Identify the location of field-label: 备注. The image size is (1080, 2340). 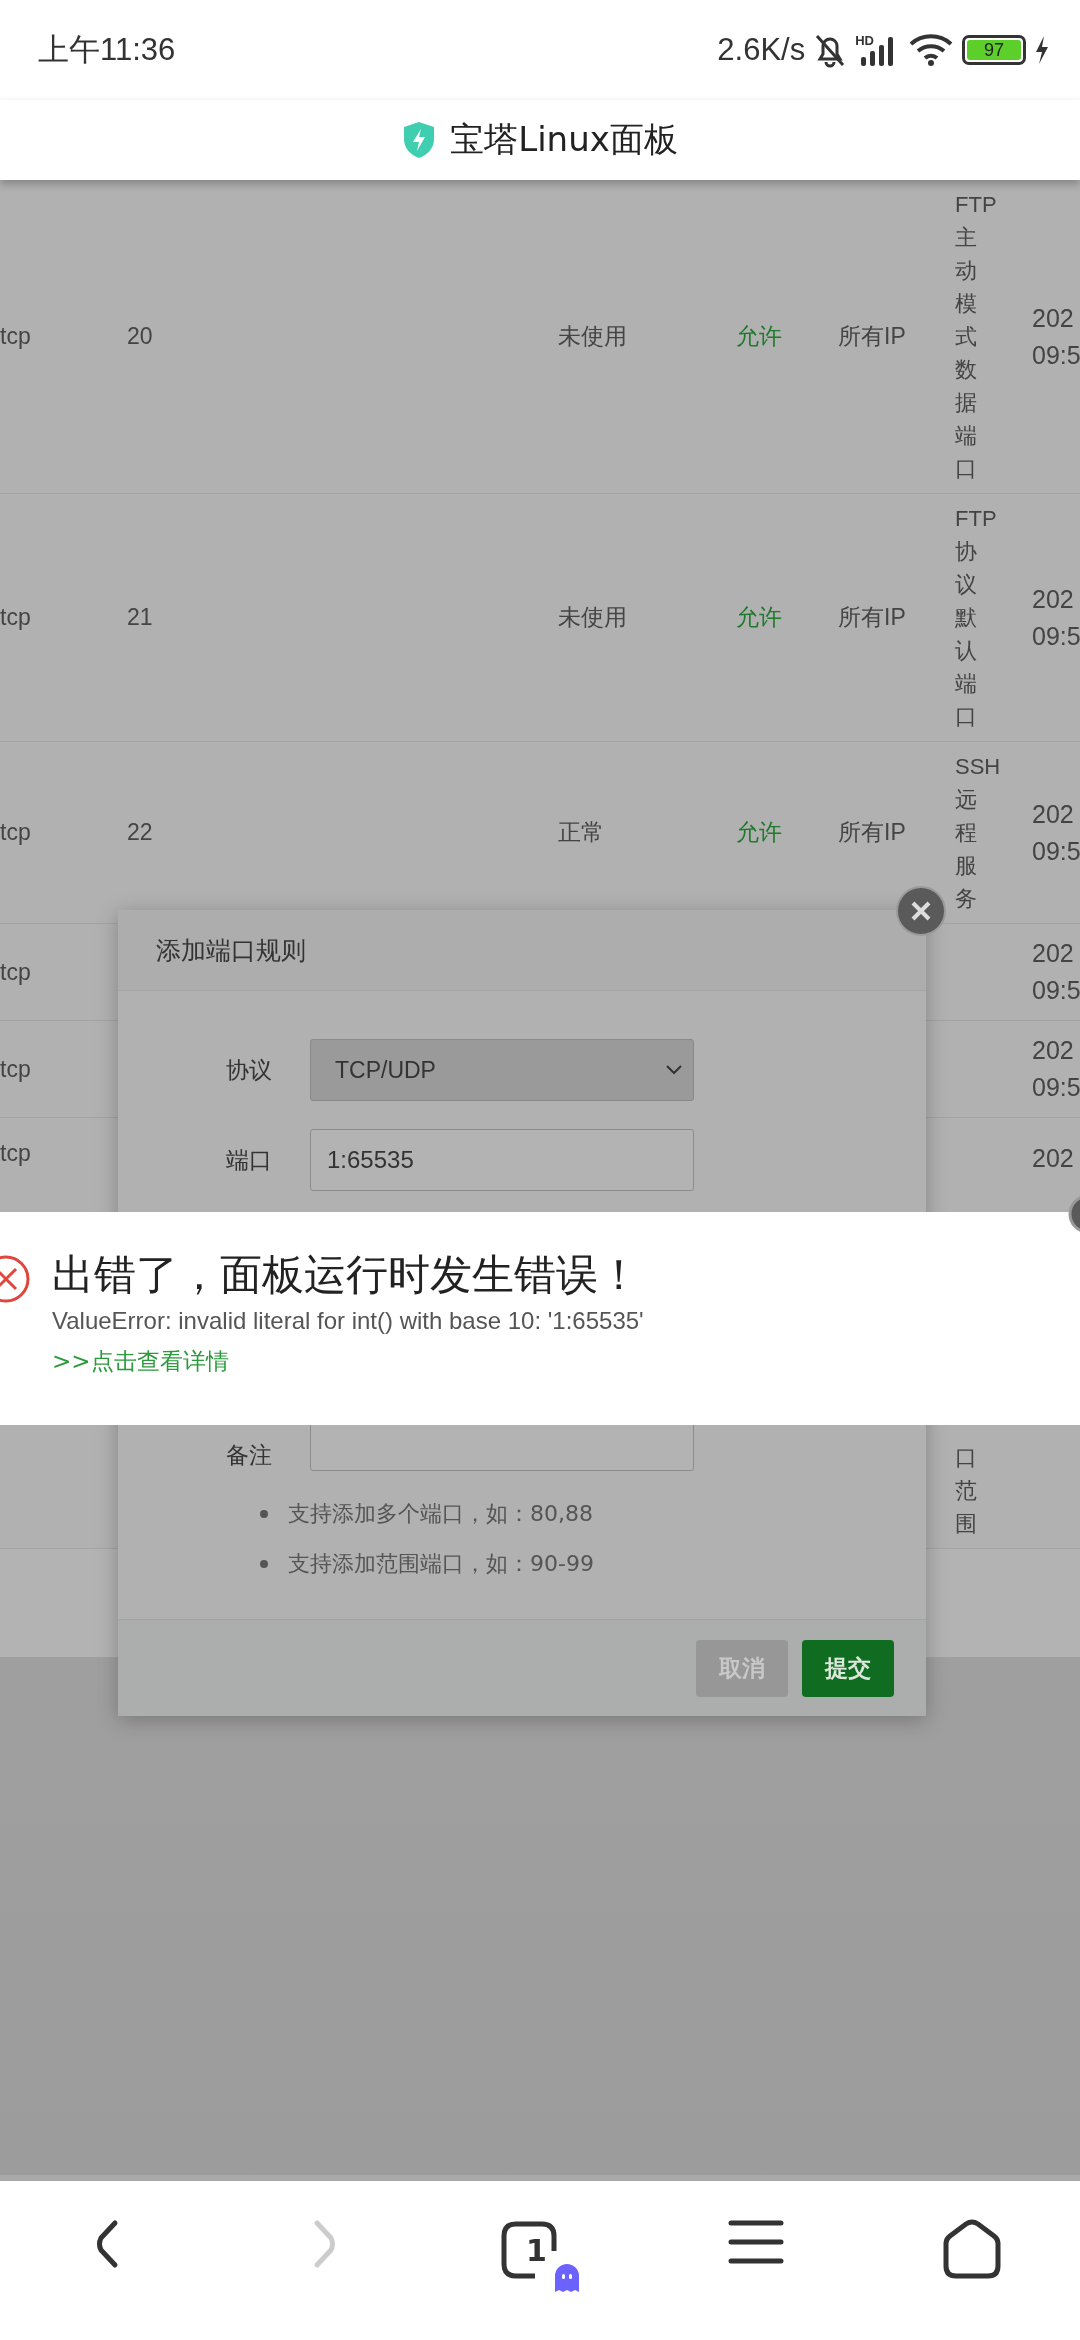
(249, 1455).